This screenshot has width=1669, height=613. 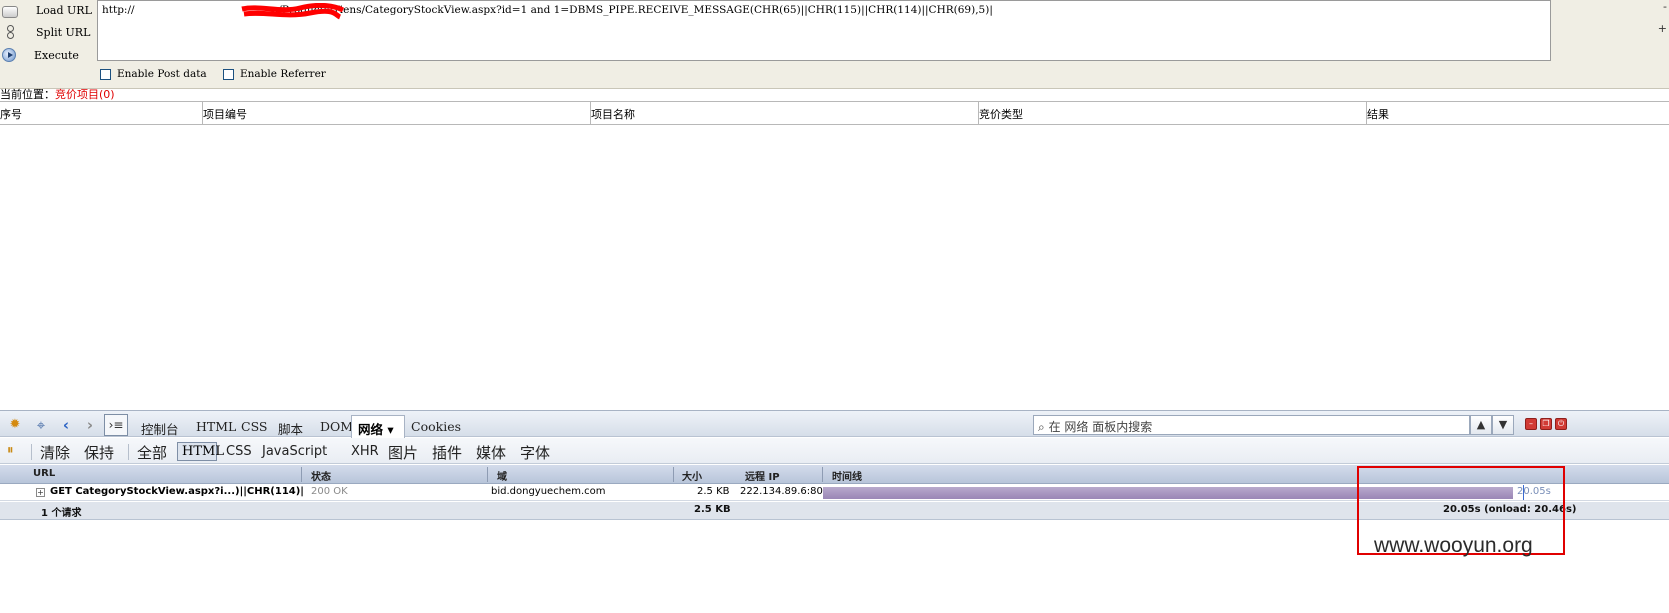 I want to click on referrer-label: Enable Referrer, so click(x=283, y=74).